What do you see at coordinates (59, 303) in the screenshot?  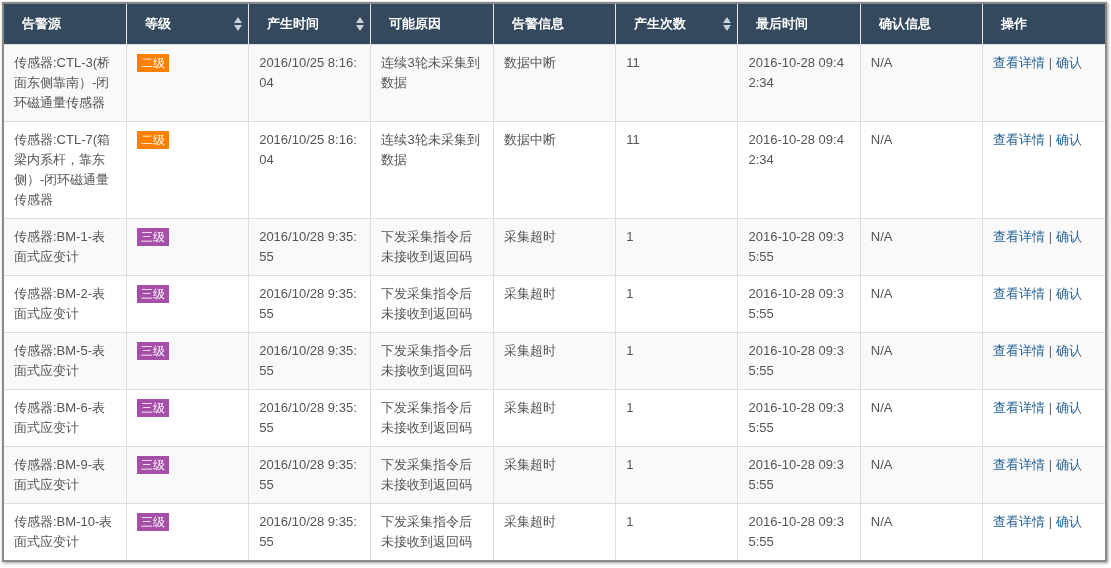 I see `source-cell: 传感器:BM-2-表面式应变计` at bounding box center [59, 303].